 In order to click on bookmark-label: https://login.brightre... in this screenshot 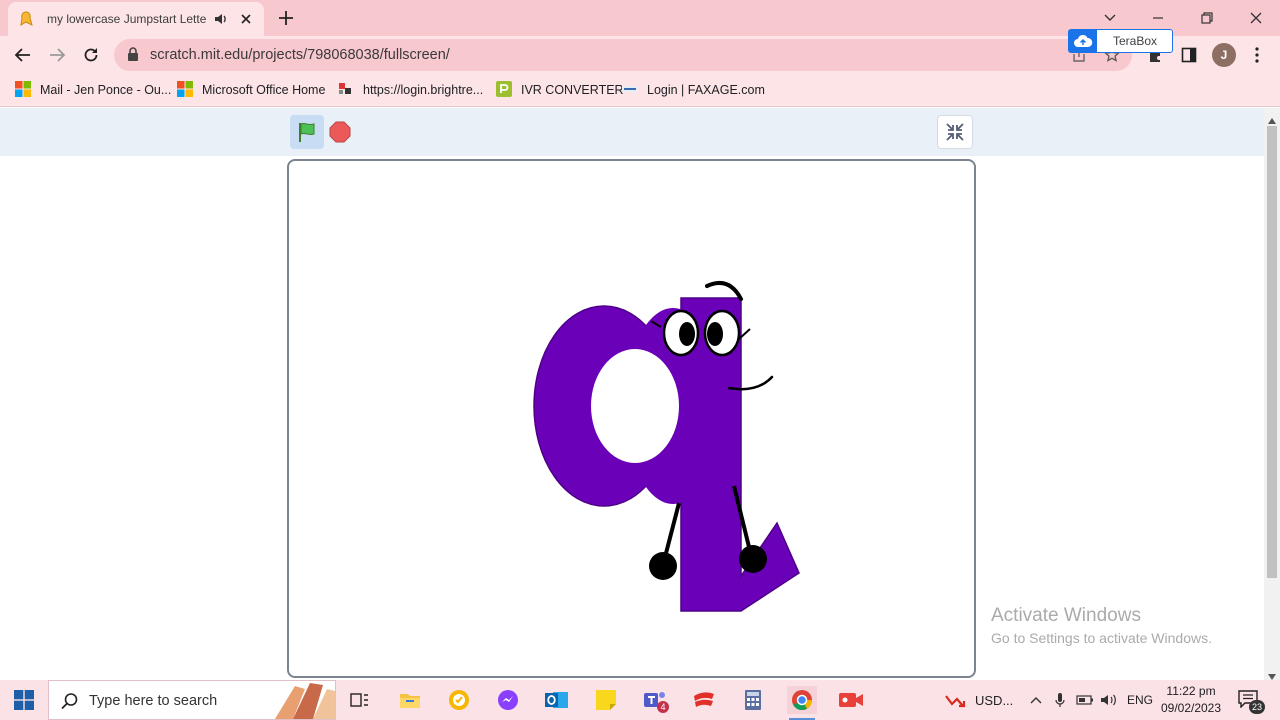, I will do `click(423, 90)`.